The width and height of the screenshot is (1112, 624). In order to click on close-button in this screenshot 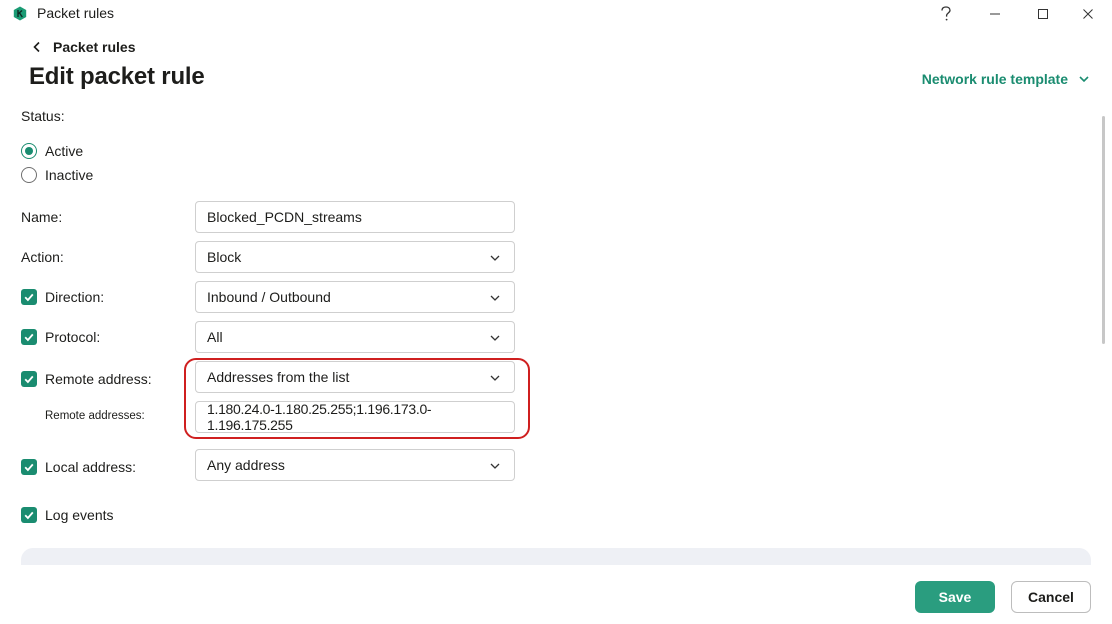, I will do `click(1088, 14)`.